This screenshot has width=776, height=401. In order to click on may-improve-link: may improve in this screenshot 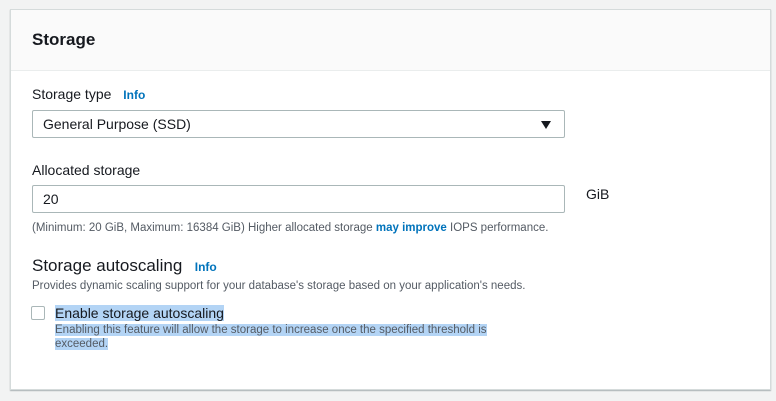, I will do `click(411, 228)`.